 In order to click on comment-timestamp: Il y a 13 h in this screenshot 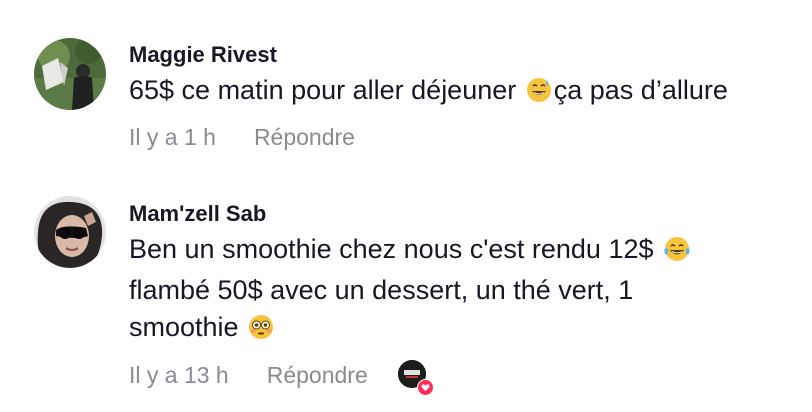, I will do `click(179, 375)`.